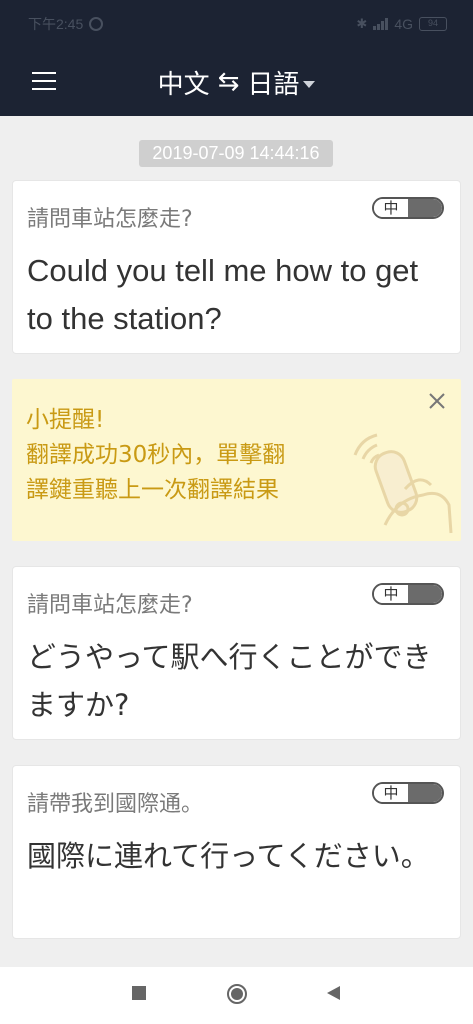 The width and height of the screenshot is (473, 1024). What do you see at coordinates (309, 84) in the screenshot?
I see `dropdown-caret-icon` at bounding box center [309, 84].